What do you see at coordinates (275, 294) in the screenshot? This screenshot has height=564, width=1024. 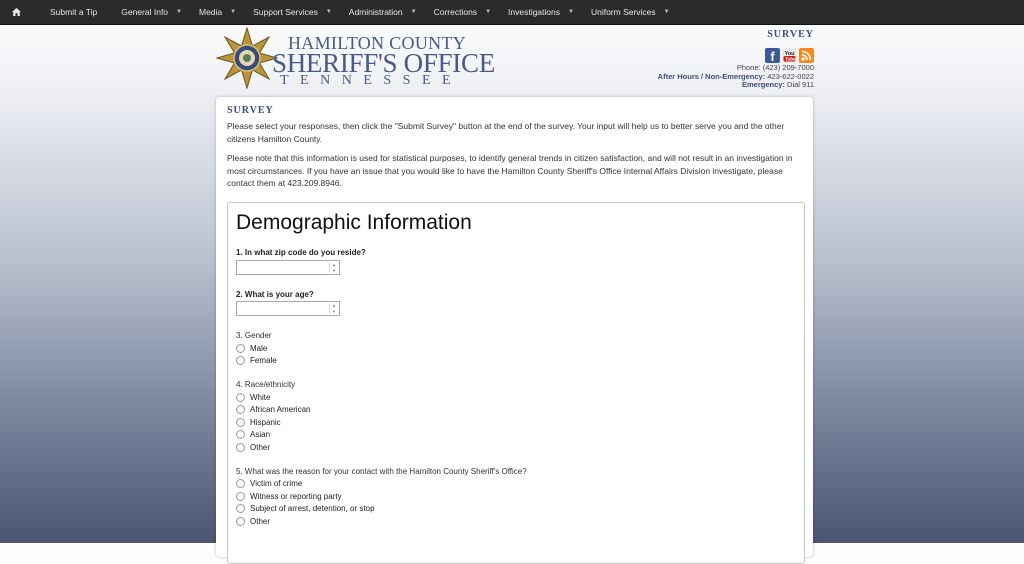 I see `question-age-label: 2. What is your age?` at bounding box center [275, 294].